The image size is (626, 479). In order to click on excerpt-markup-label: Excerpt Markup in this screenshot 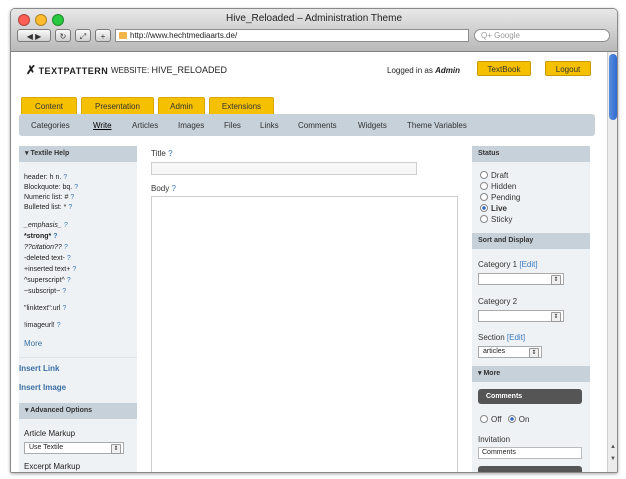, I will do `click(52, 466)`.